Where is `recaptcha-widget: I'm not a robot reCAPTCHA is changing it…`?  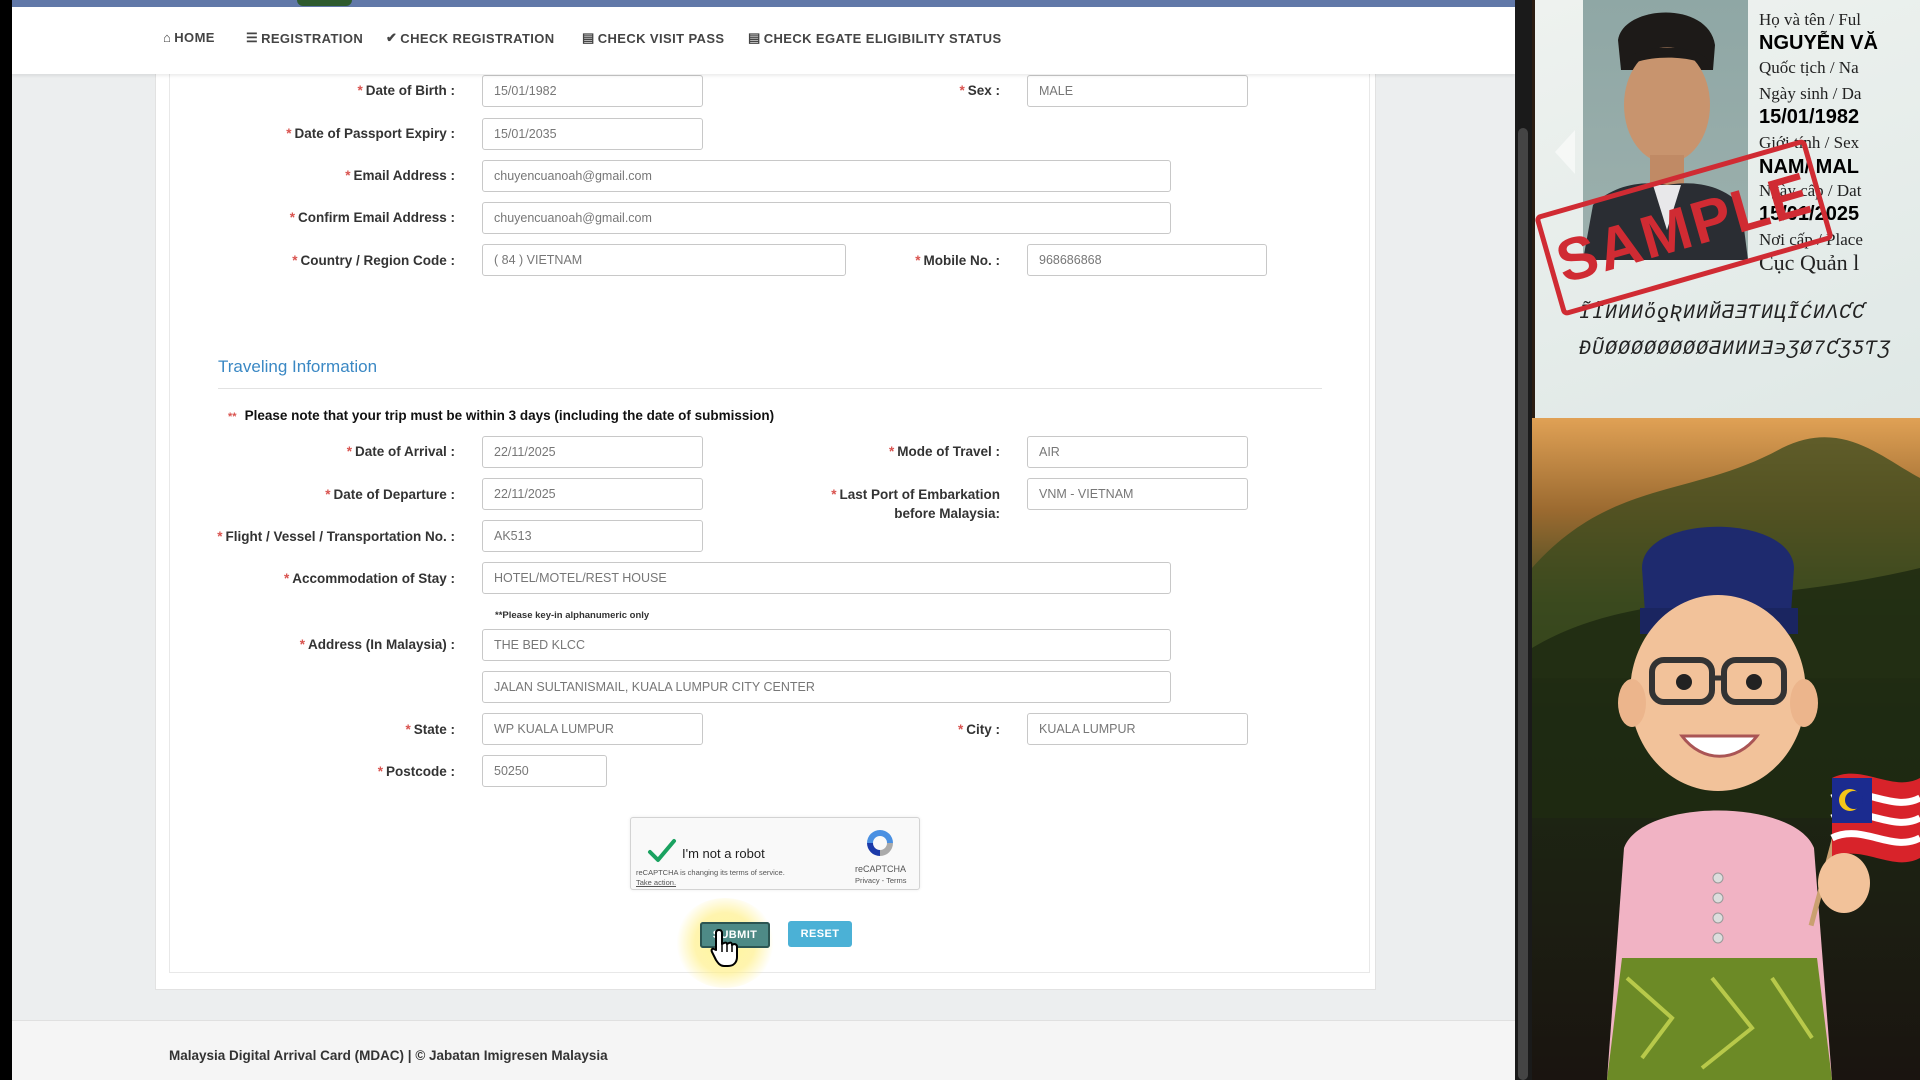 recaptcha-widget: I'm not a robot reCAPTCHA is changing it… is located at coordinates (775, 853).